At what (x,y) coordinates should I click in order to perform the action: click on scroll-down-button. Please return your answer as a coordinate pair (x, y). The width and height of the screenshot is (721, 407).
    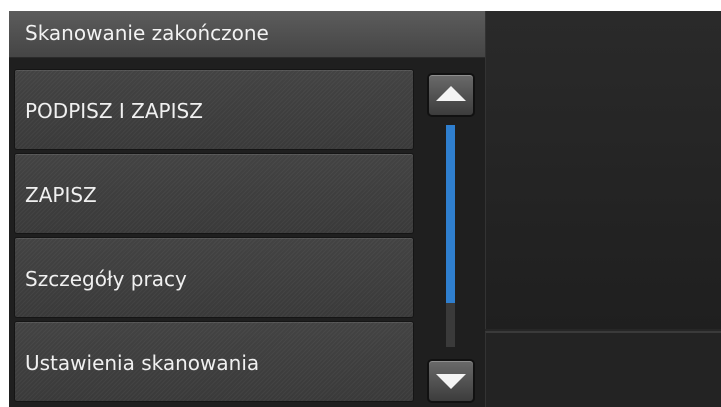
    Looking at the image, I should click on (451, 381).